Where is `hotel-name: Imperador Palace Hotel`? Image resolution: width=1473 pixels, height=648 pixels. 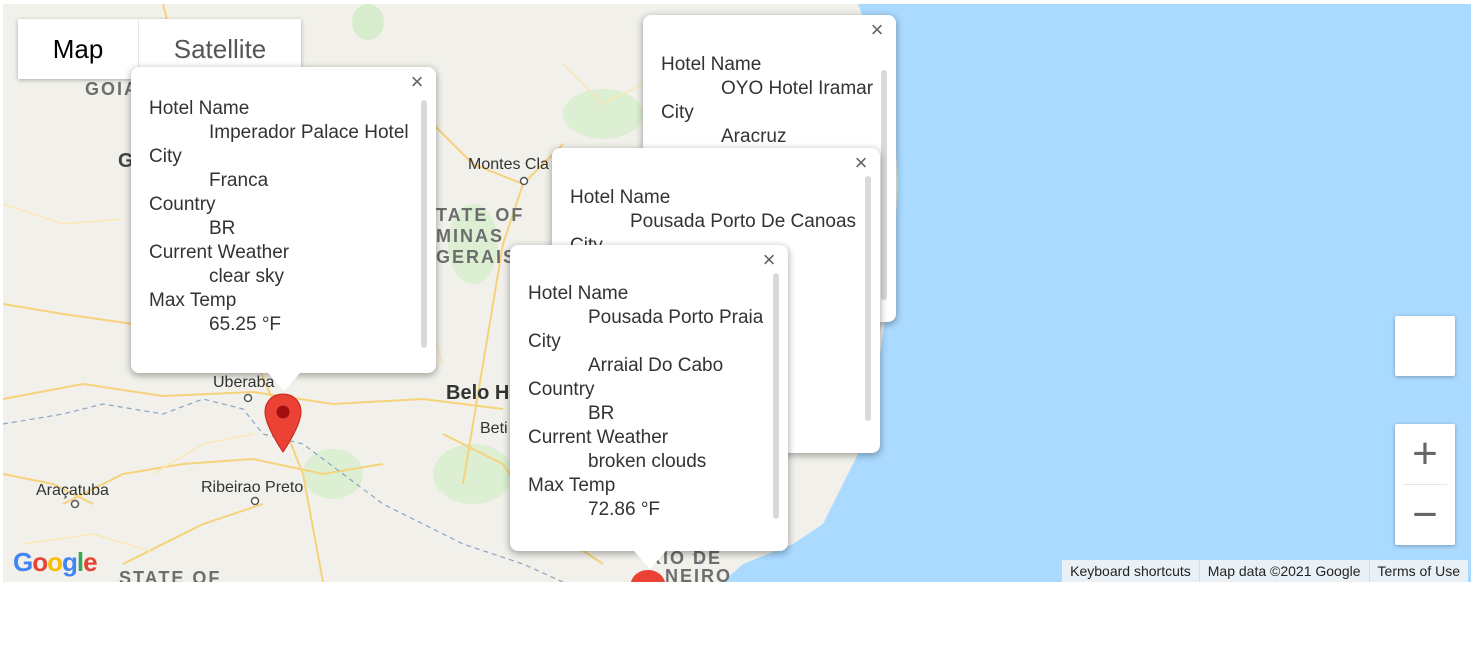 hotel-name: Imperador Palace Hotel is located at coordinates (309, 132).